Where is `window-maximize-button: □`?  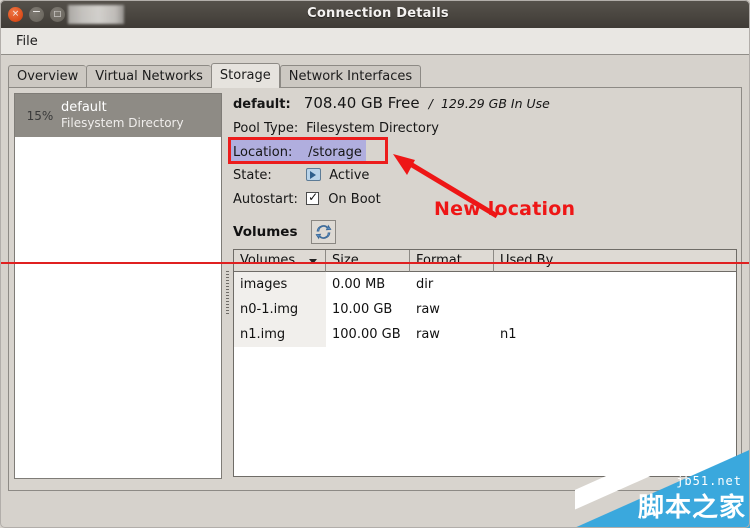
window-maximize-button: □ is located at coordinates (57, 14).